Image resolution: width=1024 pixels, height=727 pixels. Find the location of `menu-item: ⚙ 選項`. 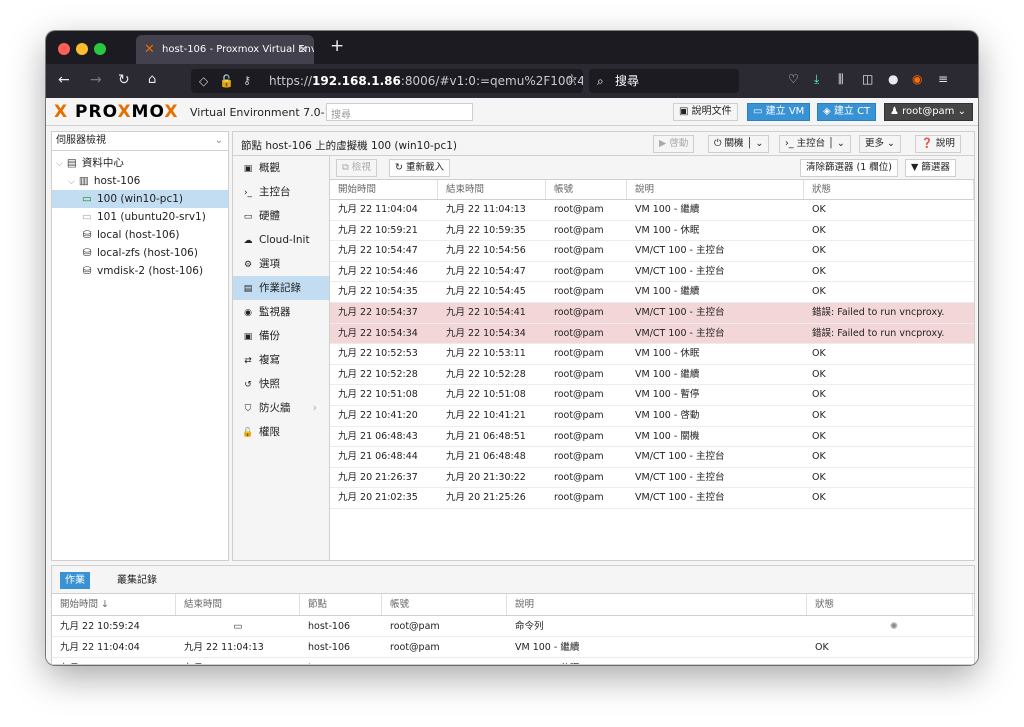

menu-item: ⚙ 選項 is located at coordinates (281, 264).